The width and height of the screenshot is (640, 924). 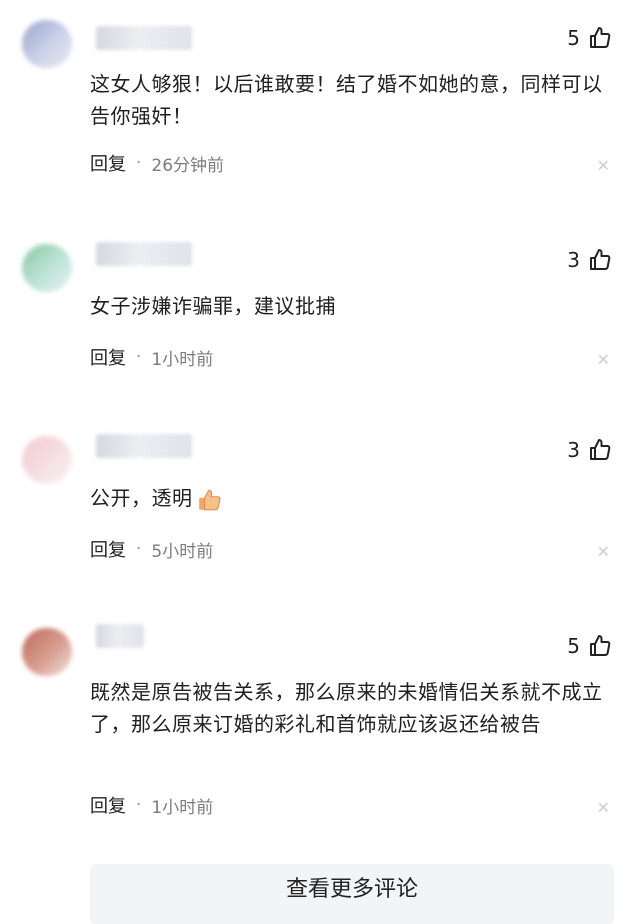 What do you see at coordinates (188, 165) in the screenshot?
I see `comment-time: 26分钟前` at bounding box center [188, 165].